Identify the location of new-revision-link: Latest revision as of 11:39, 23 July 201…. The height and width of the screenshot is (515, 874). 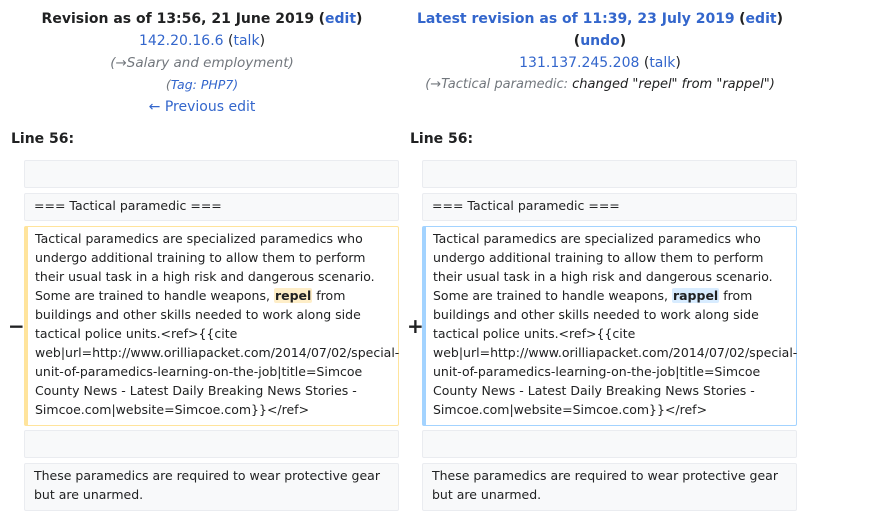
(576, 19).